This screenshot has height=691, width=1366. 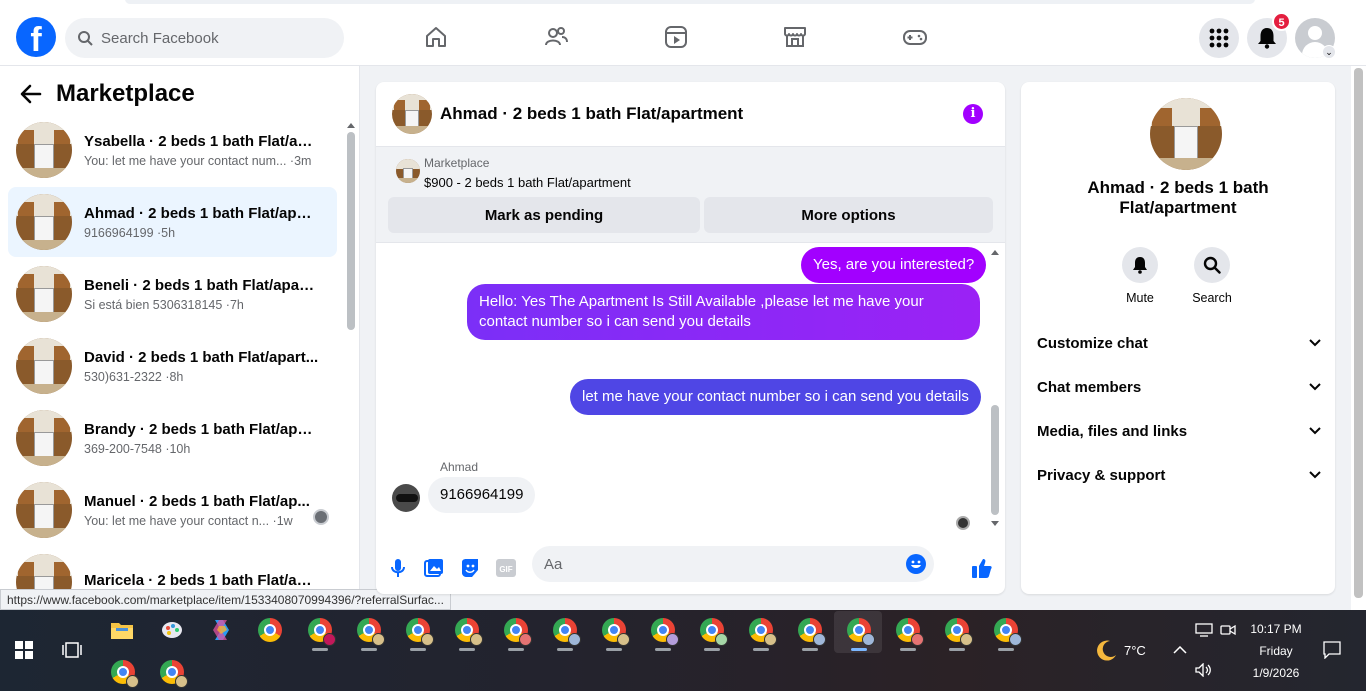 I want to click on microphone-icon, so click(x=398, y=568).